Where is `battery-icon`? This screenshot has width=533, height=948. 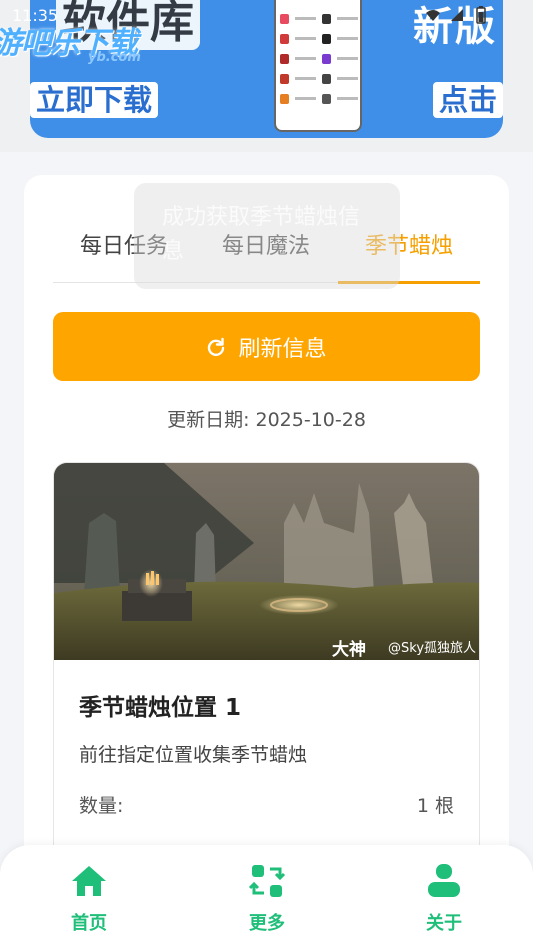
battery-icon is located at coordinates (481, 15).